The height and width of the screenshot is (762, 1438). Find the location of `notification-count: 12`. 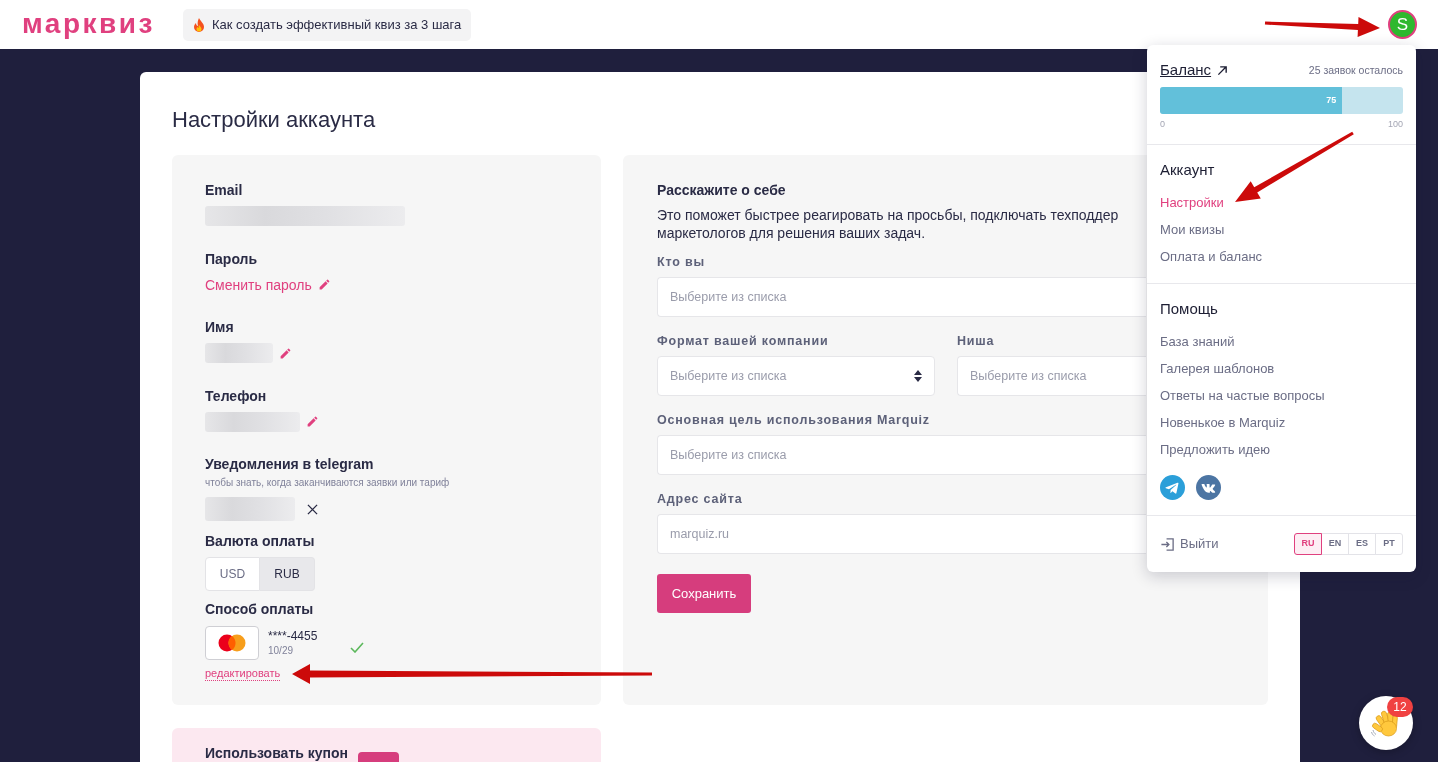

notification-count: 12 is located at coordinates (1400, 707).